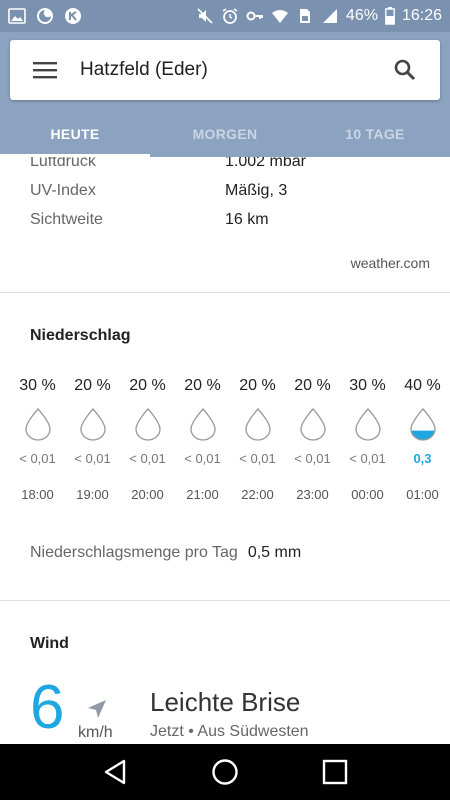 The image size is (450, 800). I want to click on precipitation-time: 00:00, so click(367, 494).